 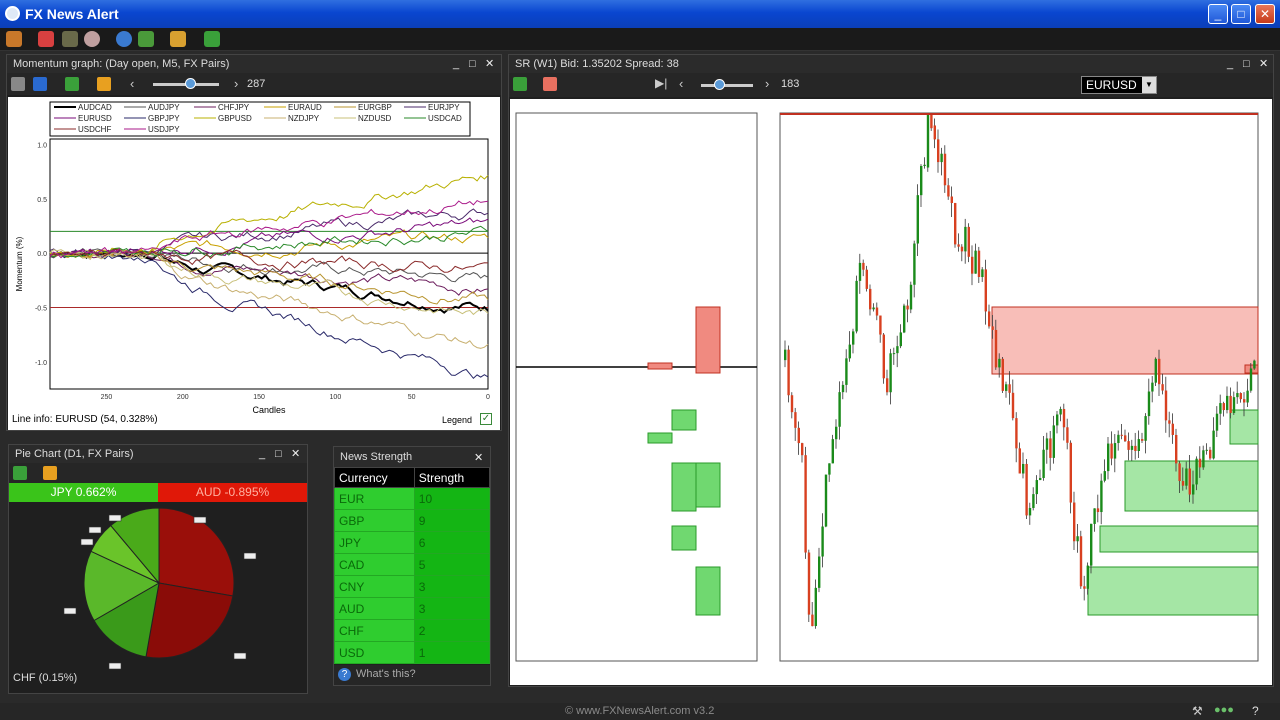 What do you see at coordinates (92, 39) in the screenshot?
I see `eye-icon` at bounding box center [92, 39].